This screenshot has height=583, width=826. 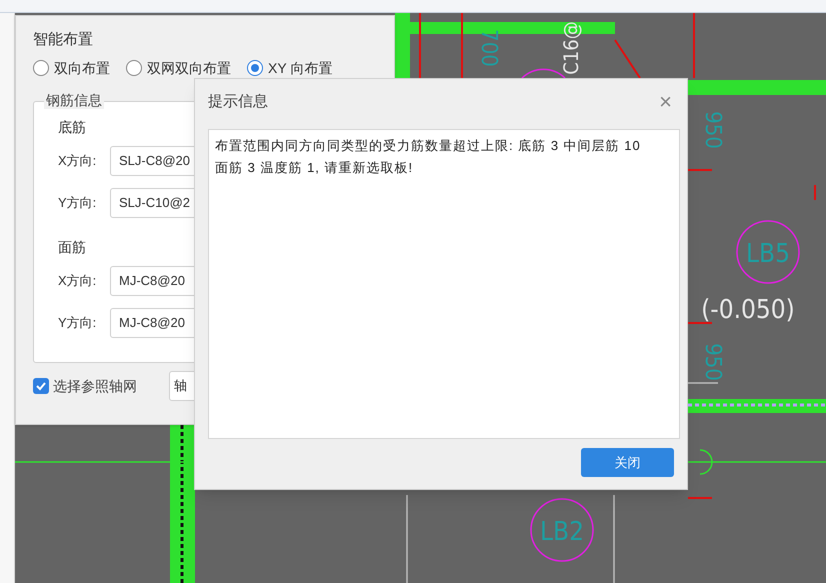 I want to click on slab-label: LB5, so click(x=768, y=254).